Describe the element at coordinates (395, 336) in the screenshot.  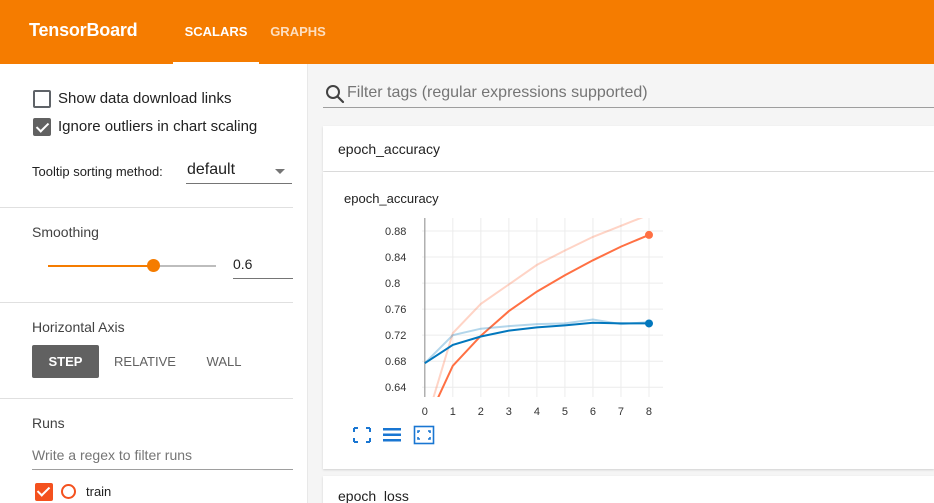
I see `y-tick-label: 0.72` at that location.